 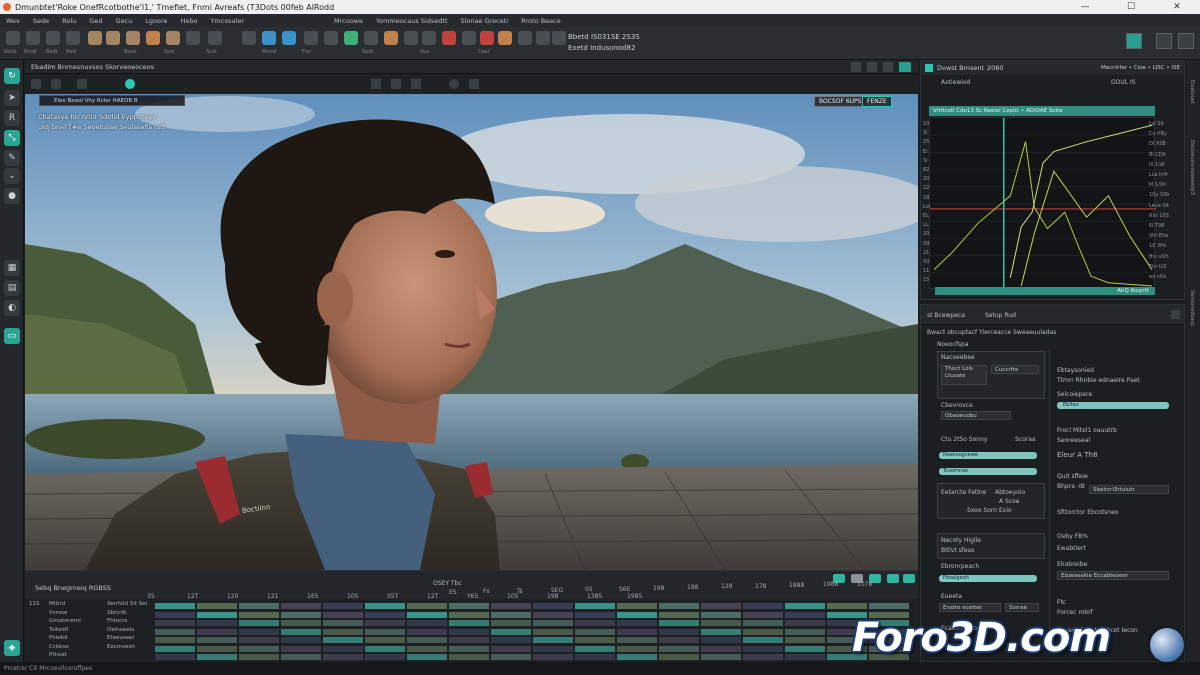 What do you see at coordinates (946, 315) in the screenshot?
I see `tab-properties: st Bcewpeca` at bounding box center [946, 315].